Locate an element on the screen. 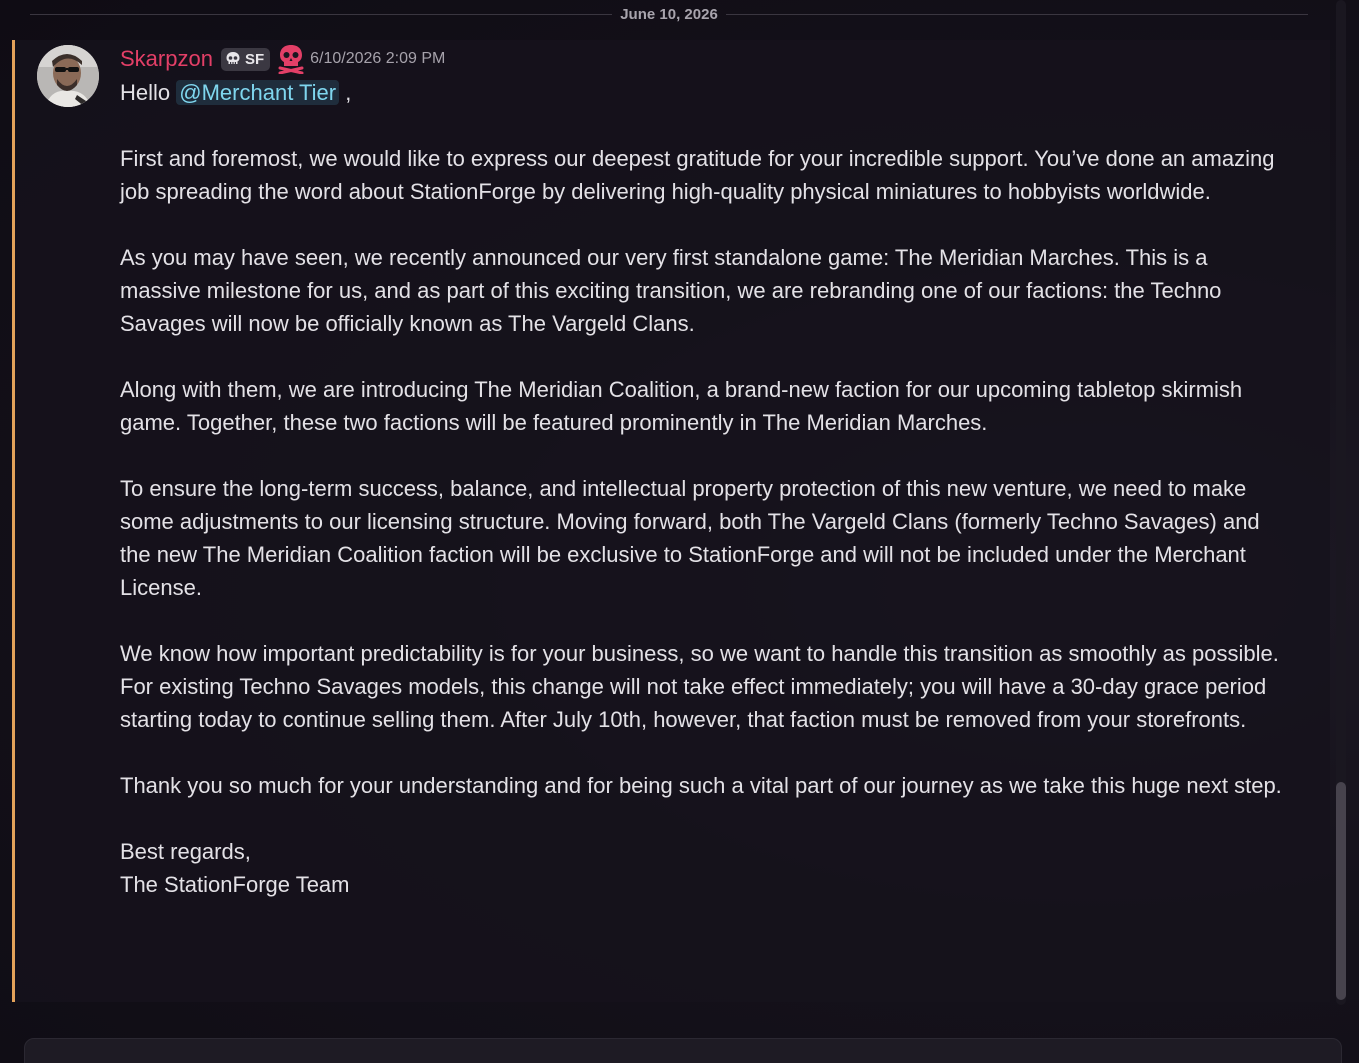  avatar-image is located at coordinates (68, 76).